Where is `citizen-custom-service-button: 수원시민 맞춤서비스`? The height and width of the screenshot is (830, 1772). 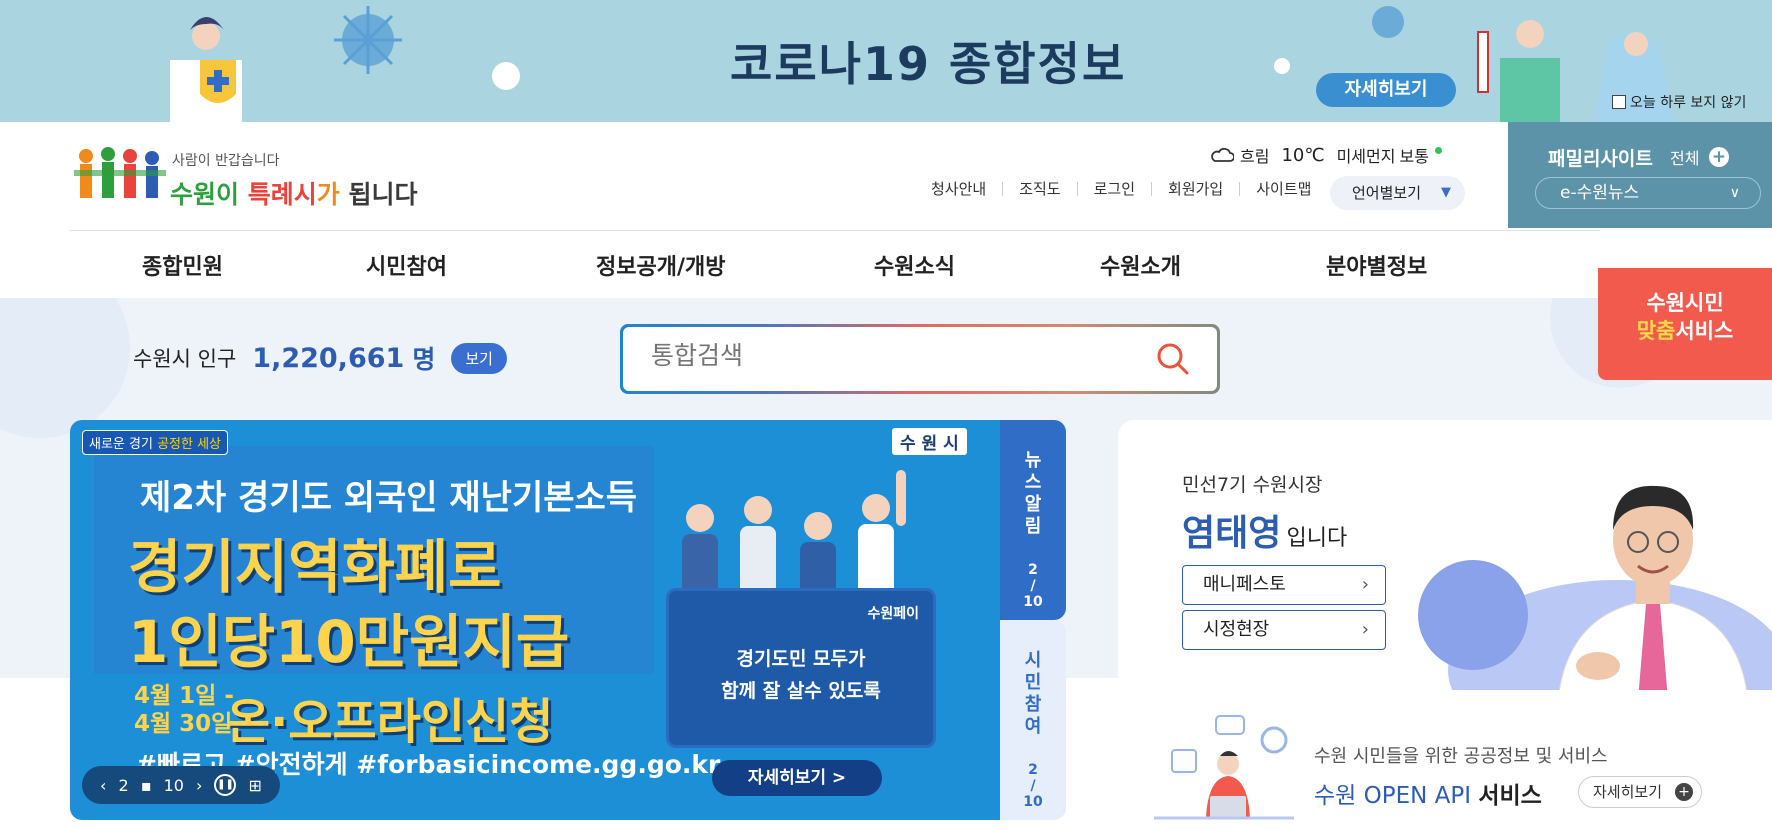
citizen-custom-service-button: 수원시민 맞춤서비스 is located at coordinates (1685, 324).